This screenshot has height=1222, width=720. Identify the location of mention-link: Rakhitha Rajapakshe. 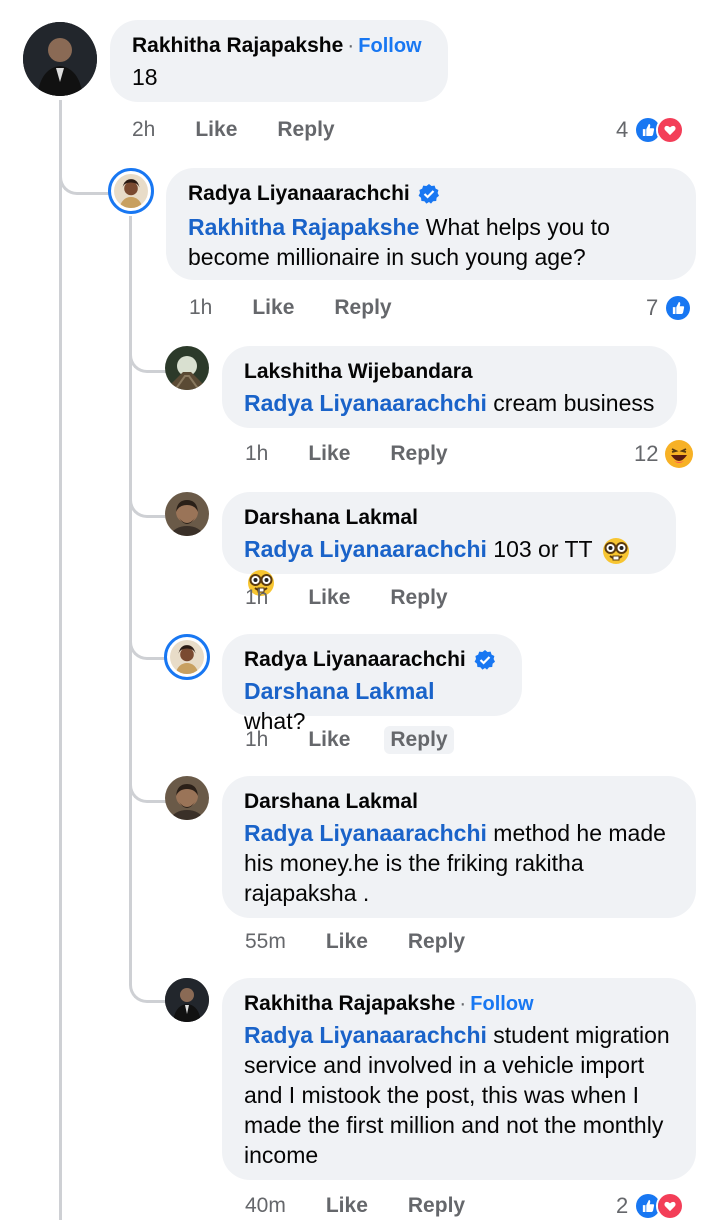
(303, 227).